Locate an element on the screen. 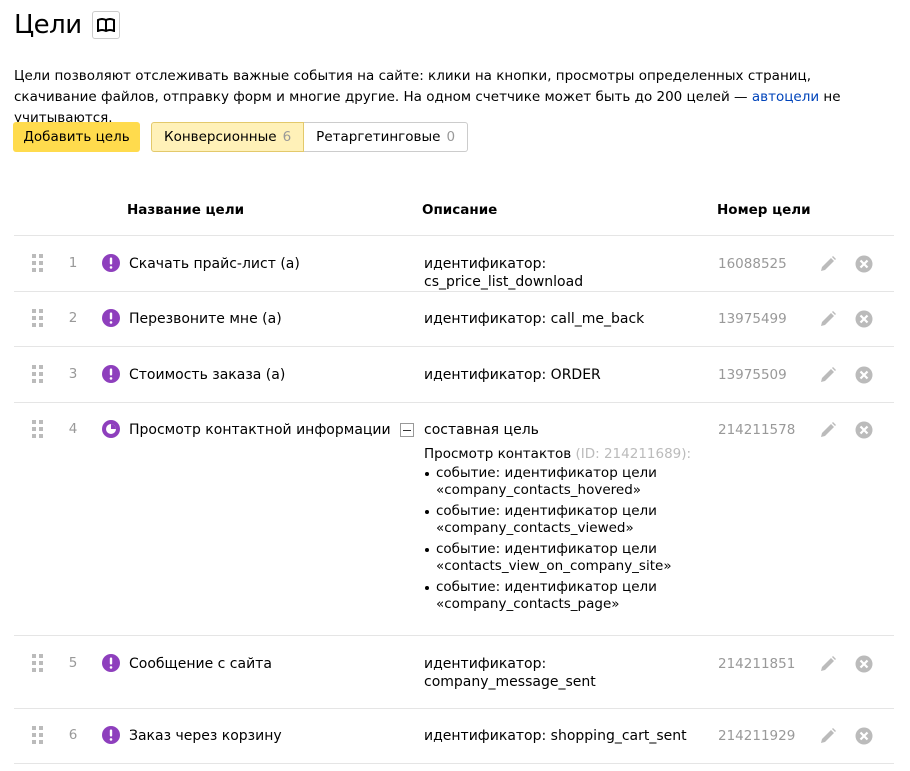 This screenshot has width=910, height=771. page-title: Цели is located at coordinates (48, 25).